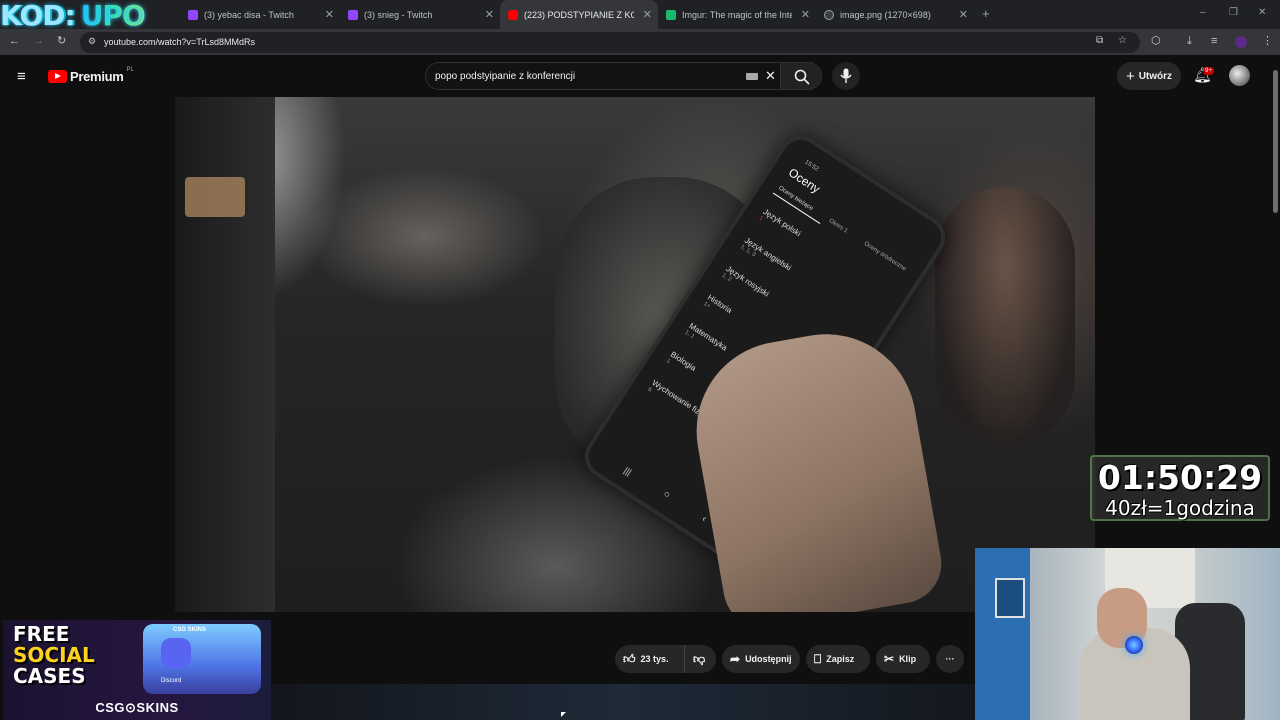 This screenshot has height=720, width=1280. What do you see at coordinates (846, 76) in the screenshot?
I see `voice-search-button` at bounding box center [846, 76].